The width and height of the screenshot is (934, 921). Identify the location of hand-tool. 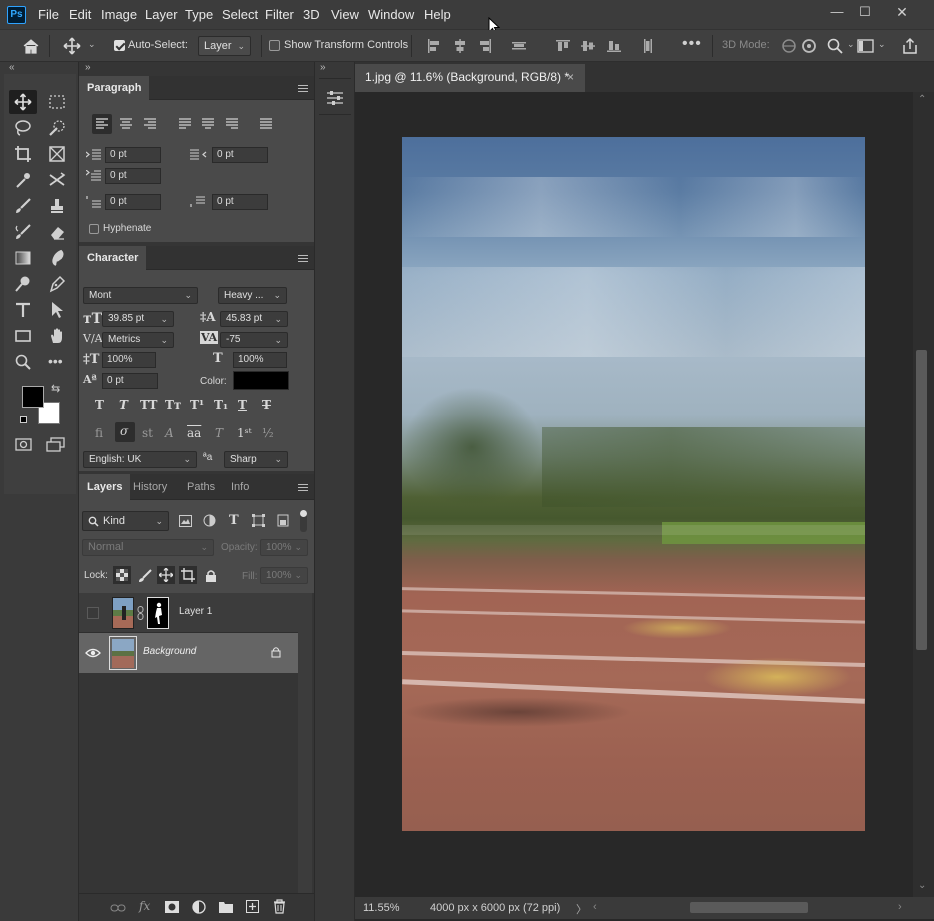
(57, 336).